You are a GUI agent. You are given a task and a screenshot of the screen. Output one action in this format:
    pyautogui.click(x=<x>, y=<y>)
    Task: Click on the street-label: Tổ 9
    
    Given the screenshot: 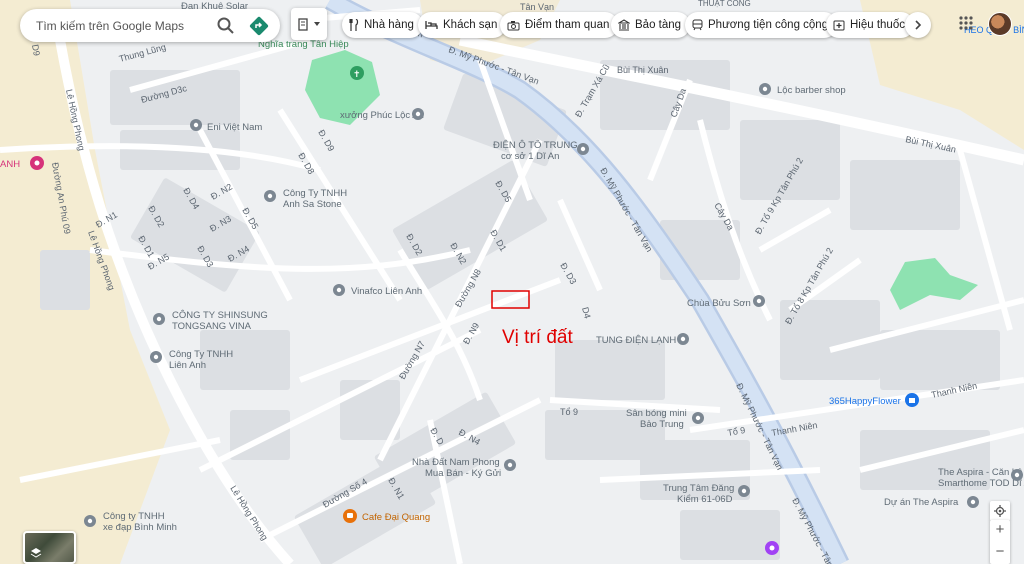 What is the action you would take?
    pyautogui.click(x=569, y=412)
    